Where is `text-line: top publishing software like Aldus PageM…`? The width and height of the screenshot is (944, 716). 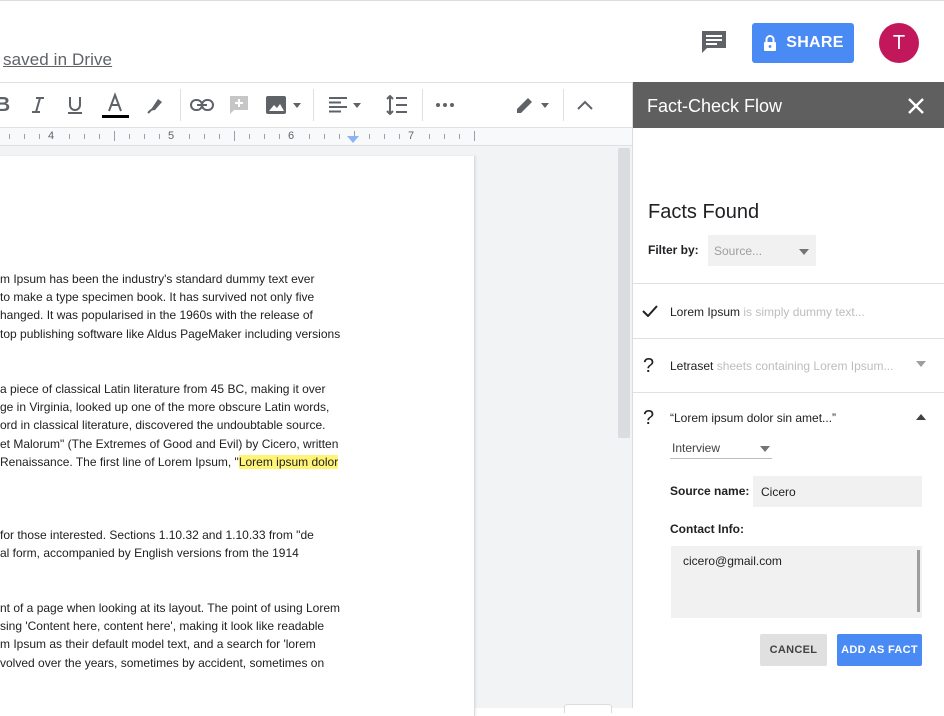
text-line: top publishing software like Aldus PageM… is located at coordinates (170, 333).